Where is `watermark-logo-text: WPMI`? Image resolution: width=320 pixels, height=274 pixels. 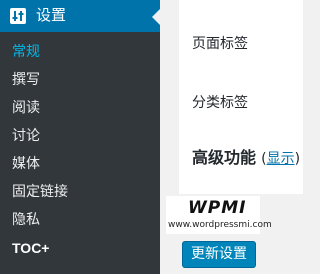
watermark-logo-text: WPMI is located at coordinates (217, 208).